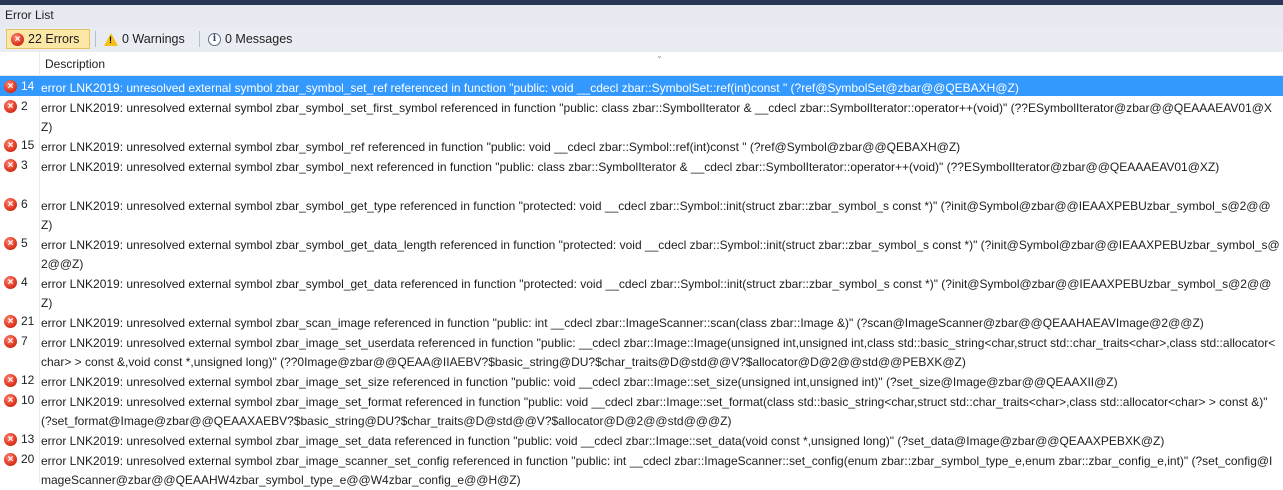 The image size is (1283, 490). Describe the element at coordinates (214, 39) in the screenshot. I see `info-icon: i` at that location.